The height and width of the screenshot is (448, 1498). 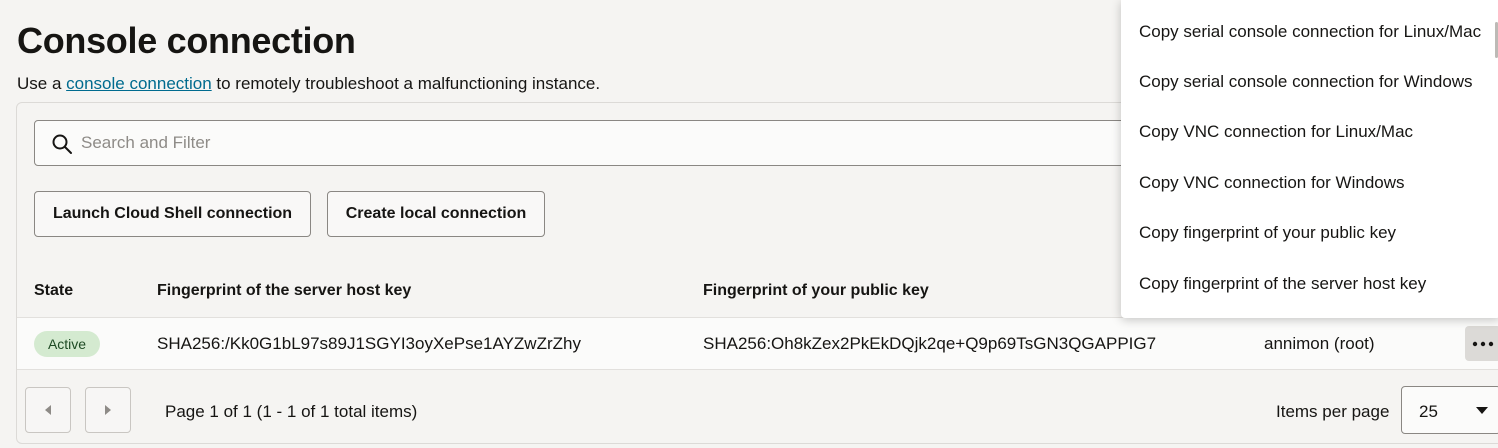 I want to click on column-header-state: State, so click(x=53, y=291).